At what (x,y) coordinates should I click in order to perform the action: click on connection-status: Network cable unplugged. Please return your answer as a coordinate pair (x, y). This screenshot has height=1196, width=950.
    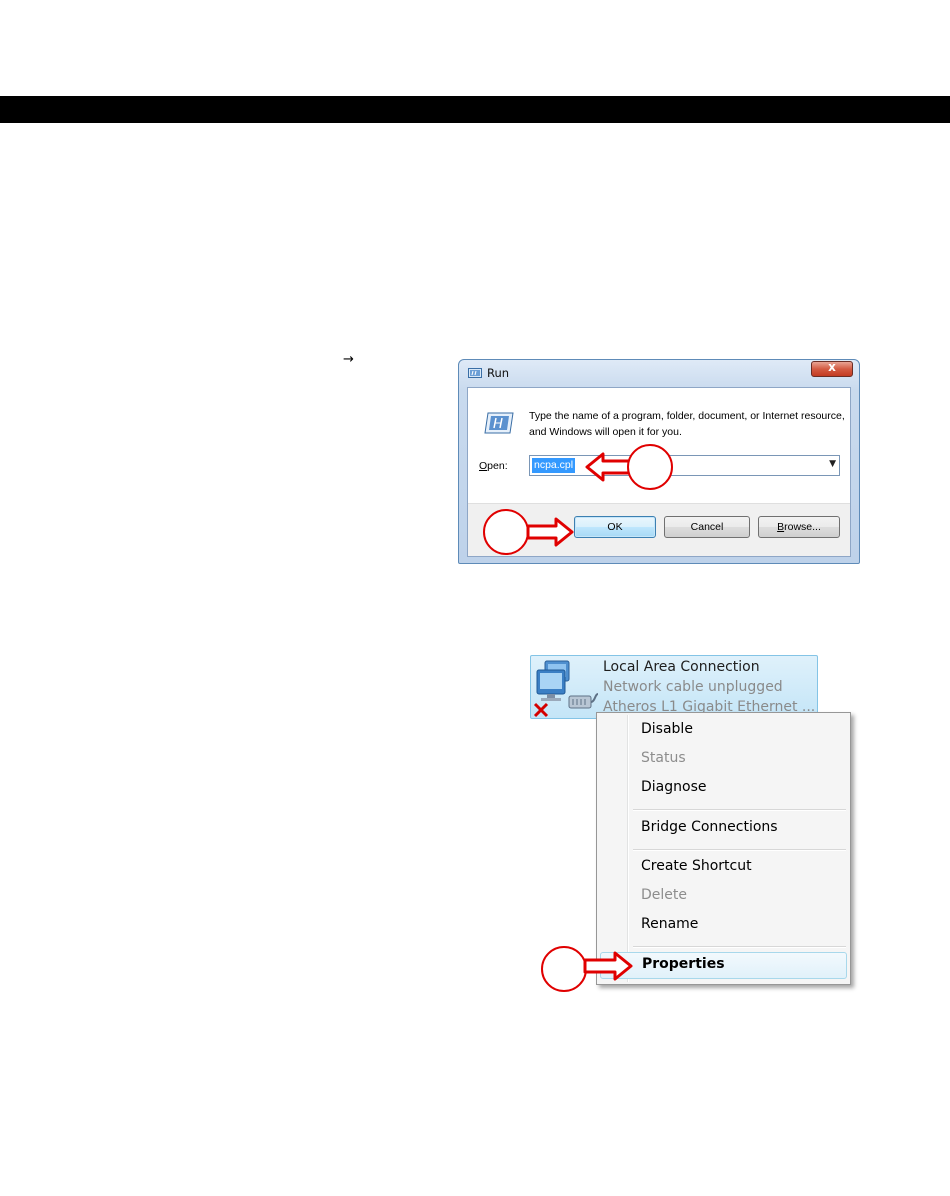
    Looking at the image, I should click on (693, 687).